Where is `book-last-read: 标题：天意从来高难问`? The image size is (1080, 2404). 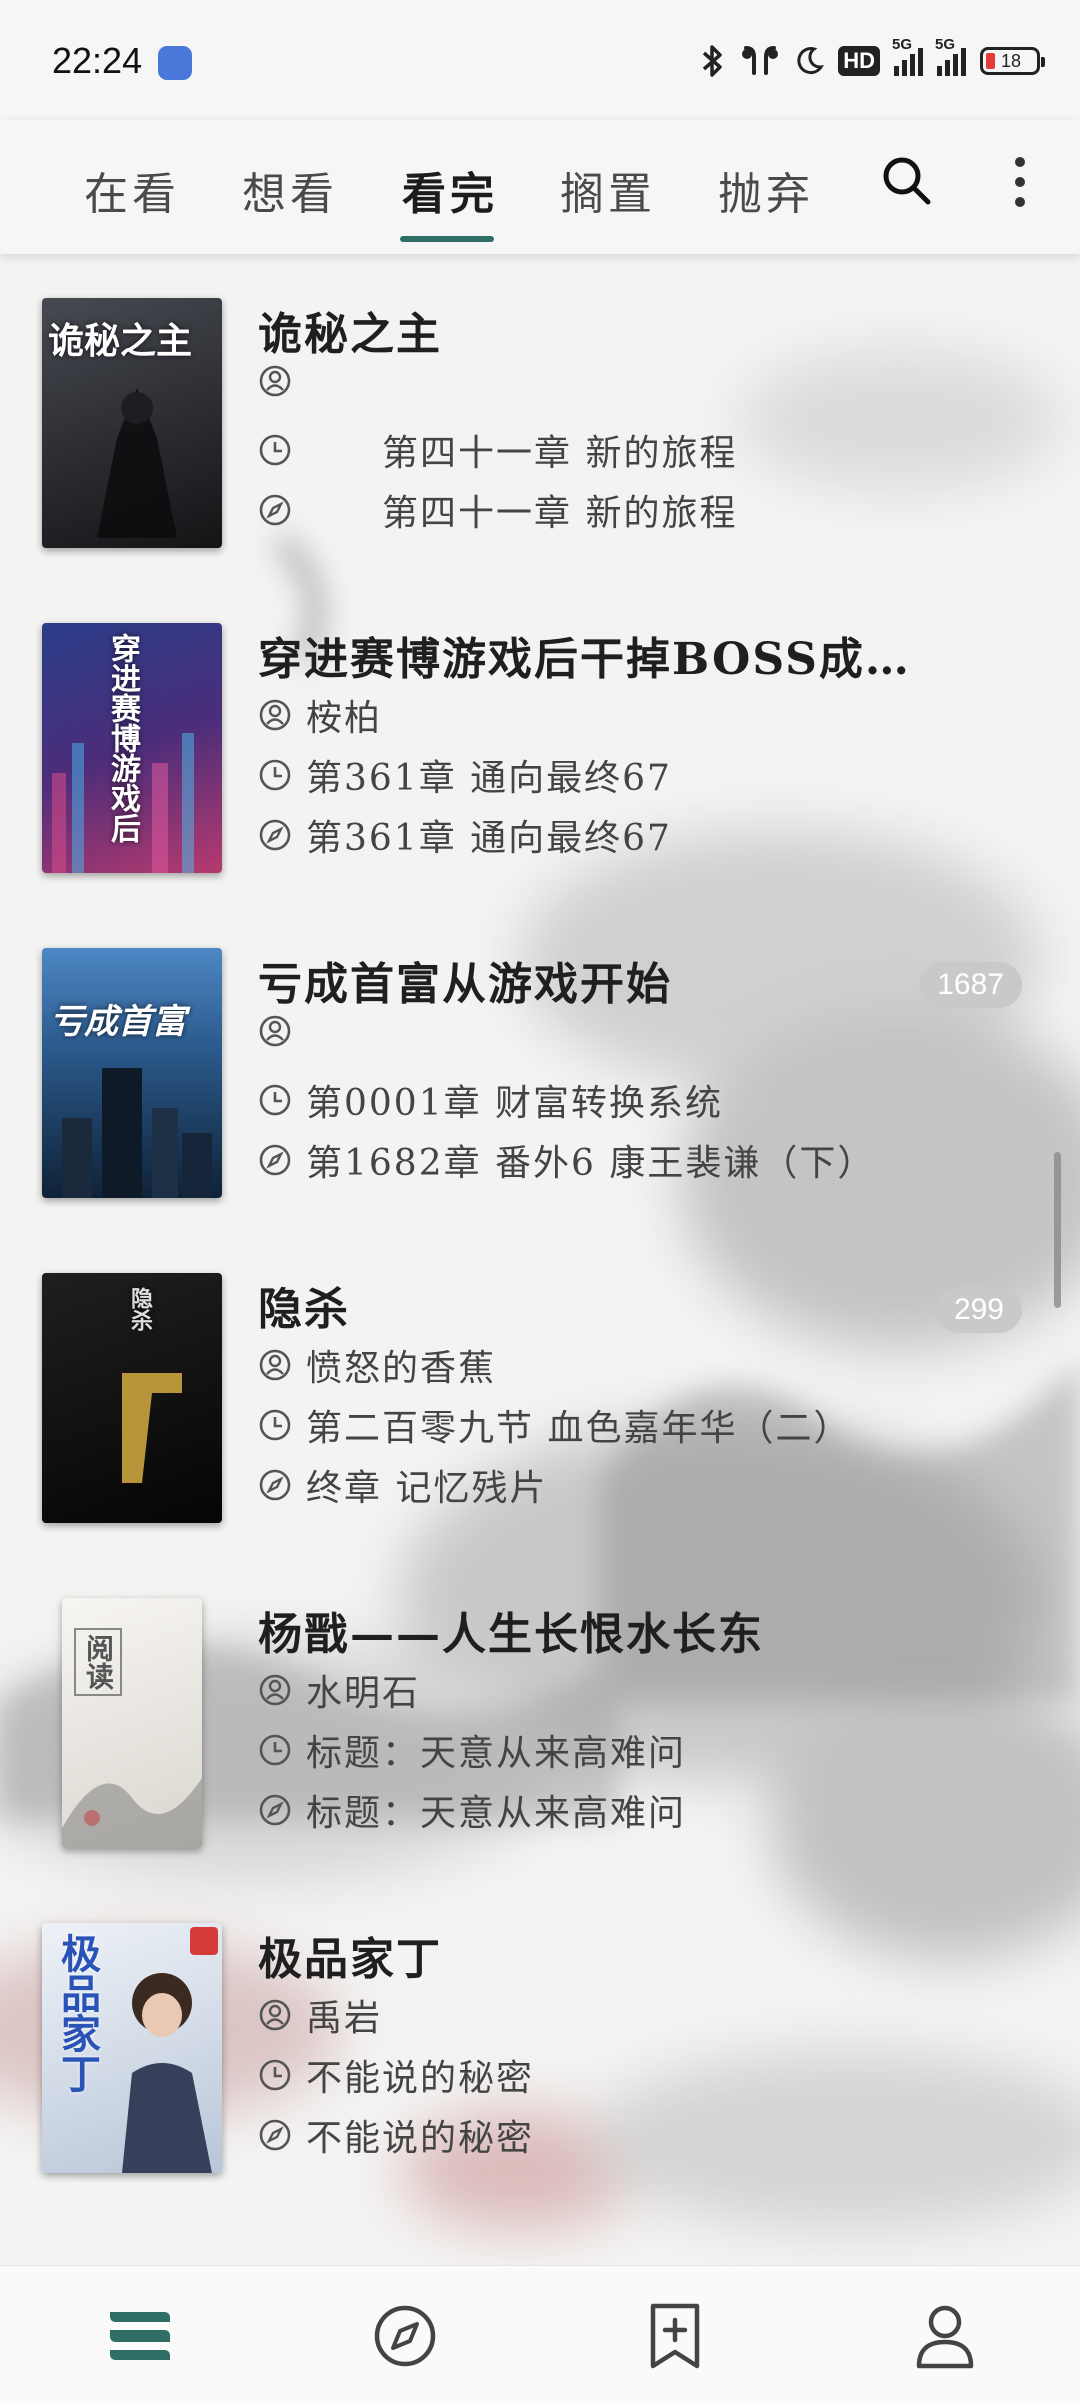 book-last-read: 标题：天意从来高难问 is located at coordinates (472, 1750).